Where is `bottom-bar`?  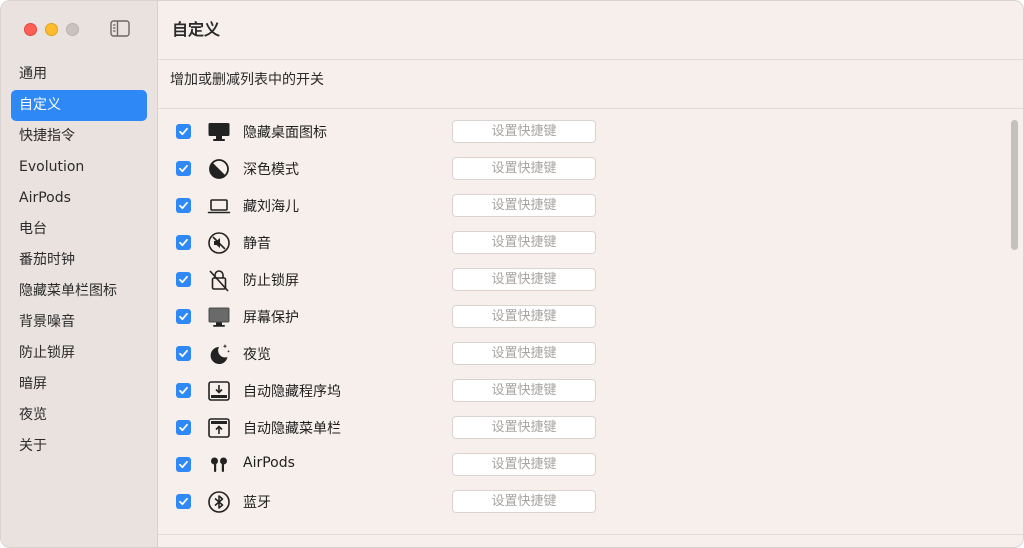 bottom-bar is located at coordinates (590, 540).